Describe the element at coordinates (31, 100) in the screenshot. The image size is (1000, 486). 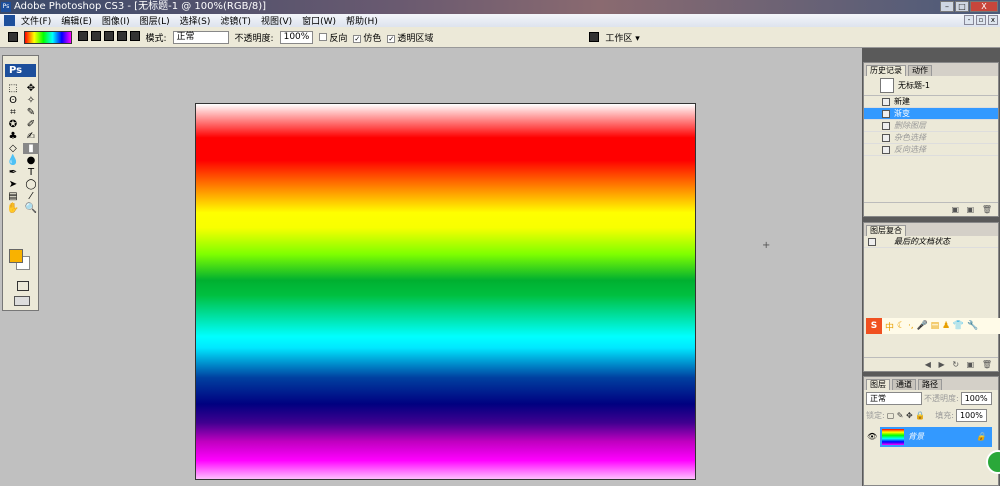
I see `magic-wand-tool: ✧` at that location.